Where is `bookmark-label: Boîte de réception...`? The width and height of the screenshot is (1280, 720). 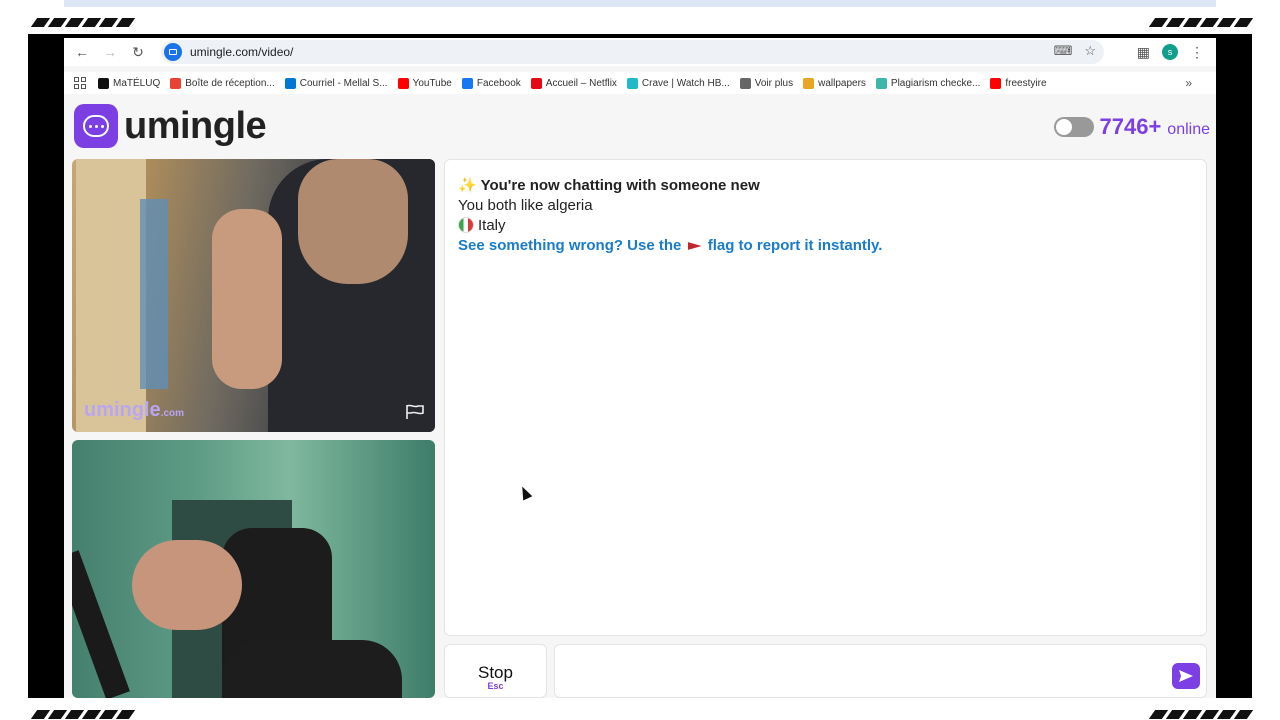
bookmark-label: Boîte de réception... is located at coordinates (230, 83).